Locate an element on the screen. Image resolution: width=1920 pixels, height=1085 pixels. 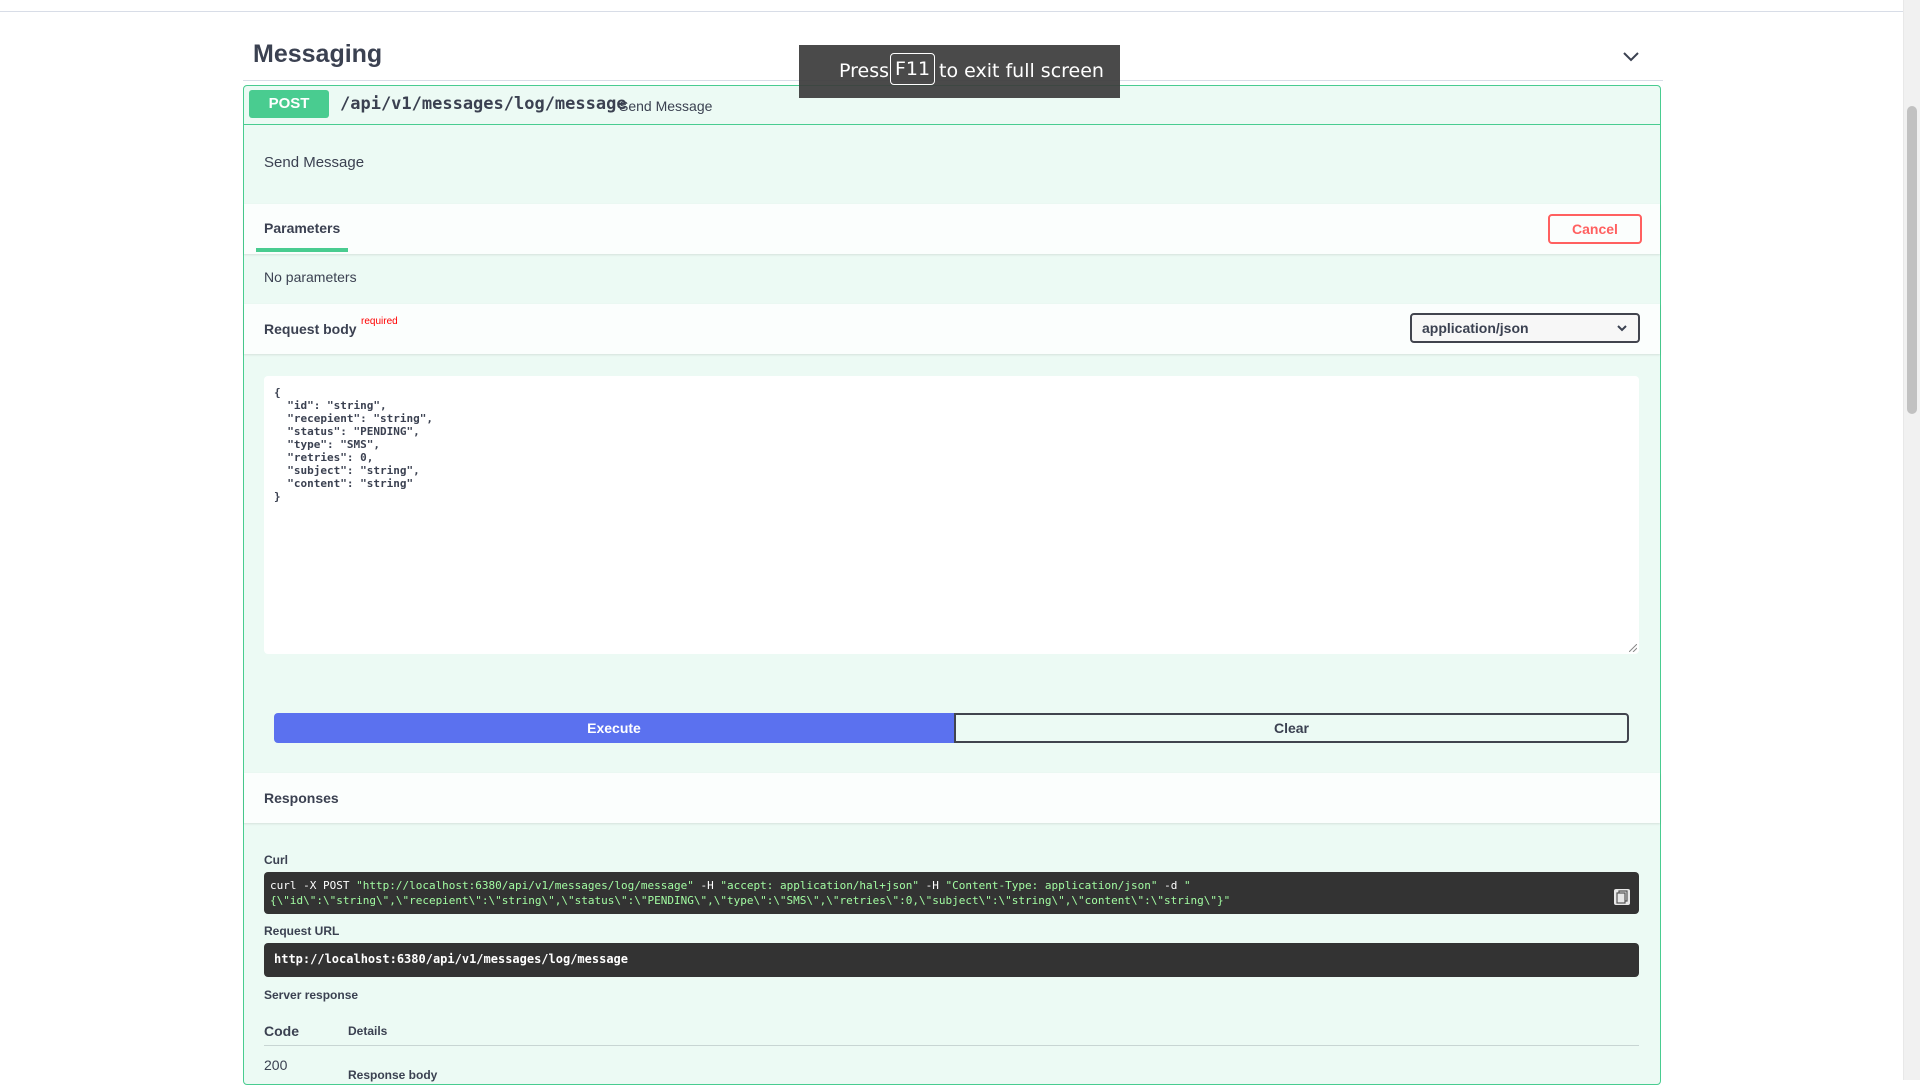
required-marker: required is located at coordinates (379, 321).